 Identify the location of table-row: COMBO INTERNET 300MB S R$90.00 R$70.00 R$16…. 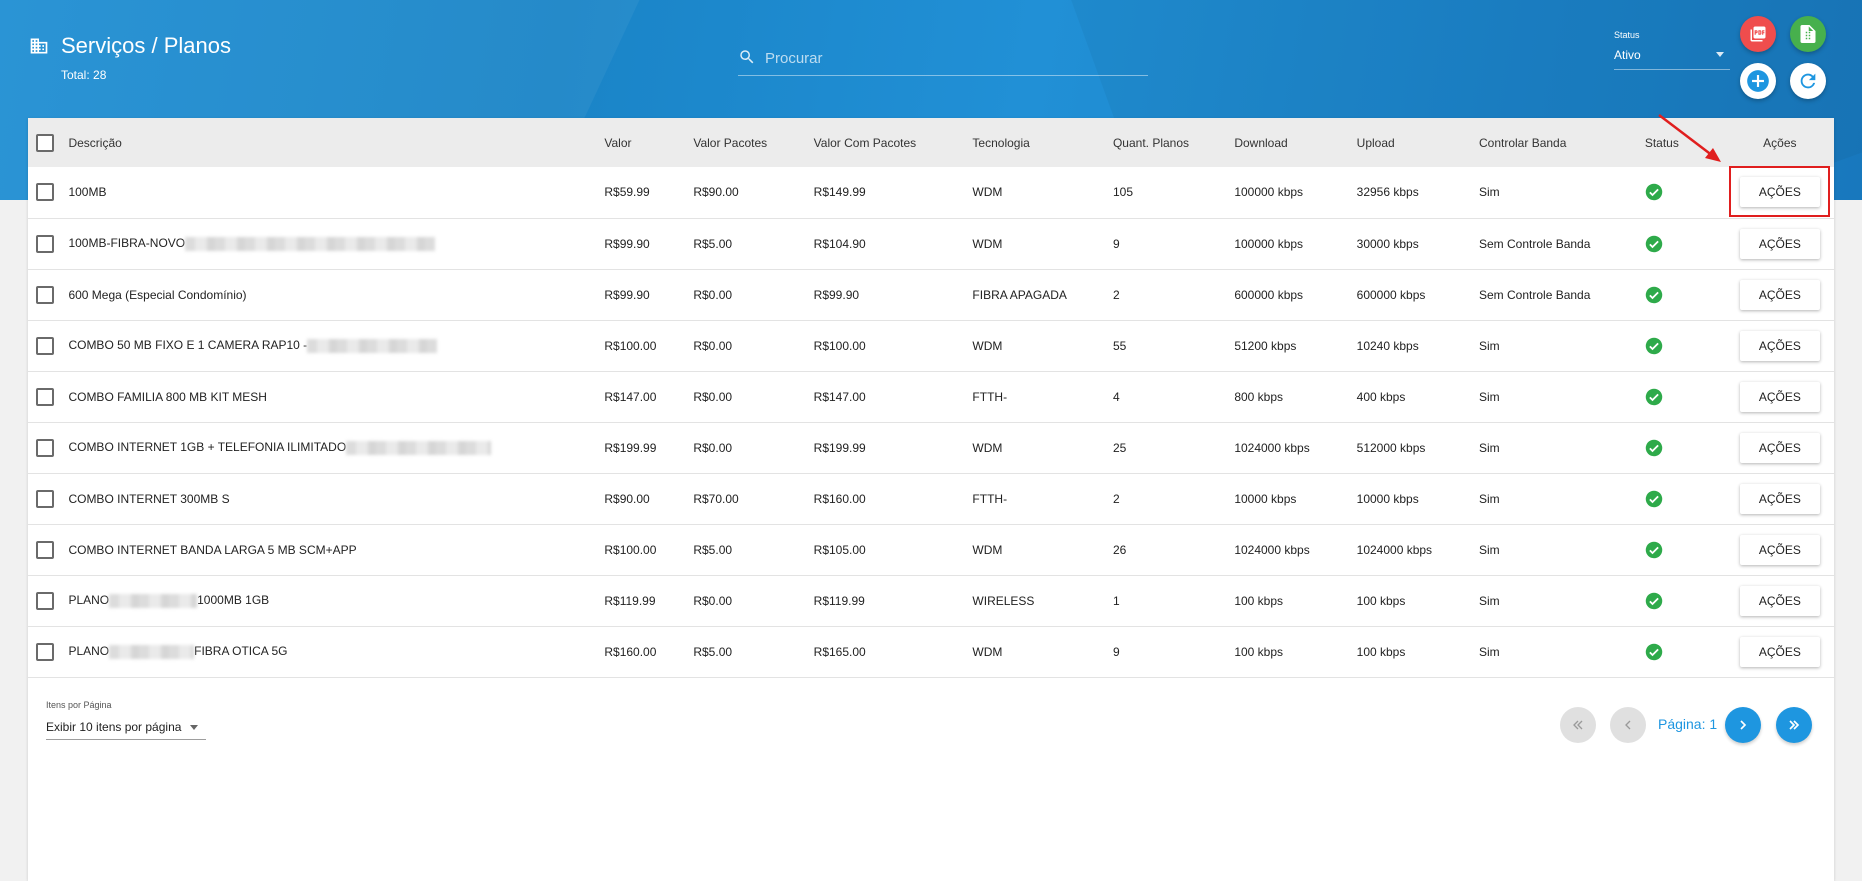
(931, 498).